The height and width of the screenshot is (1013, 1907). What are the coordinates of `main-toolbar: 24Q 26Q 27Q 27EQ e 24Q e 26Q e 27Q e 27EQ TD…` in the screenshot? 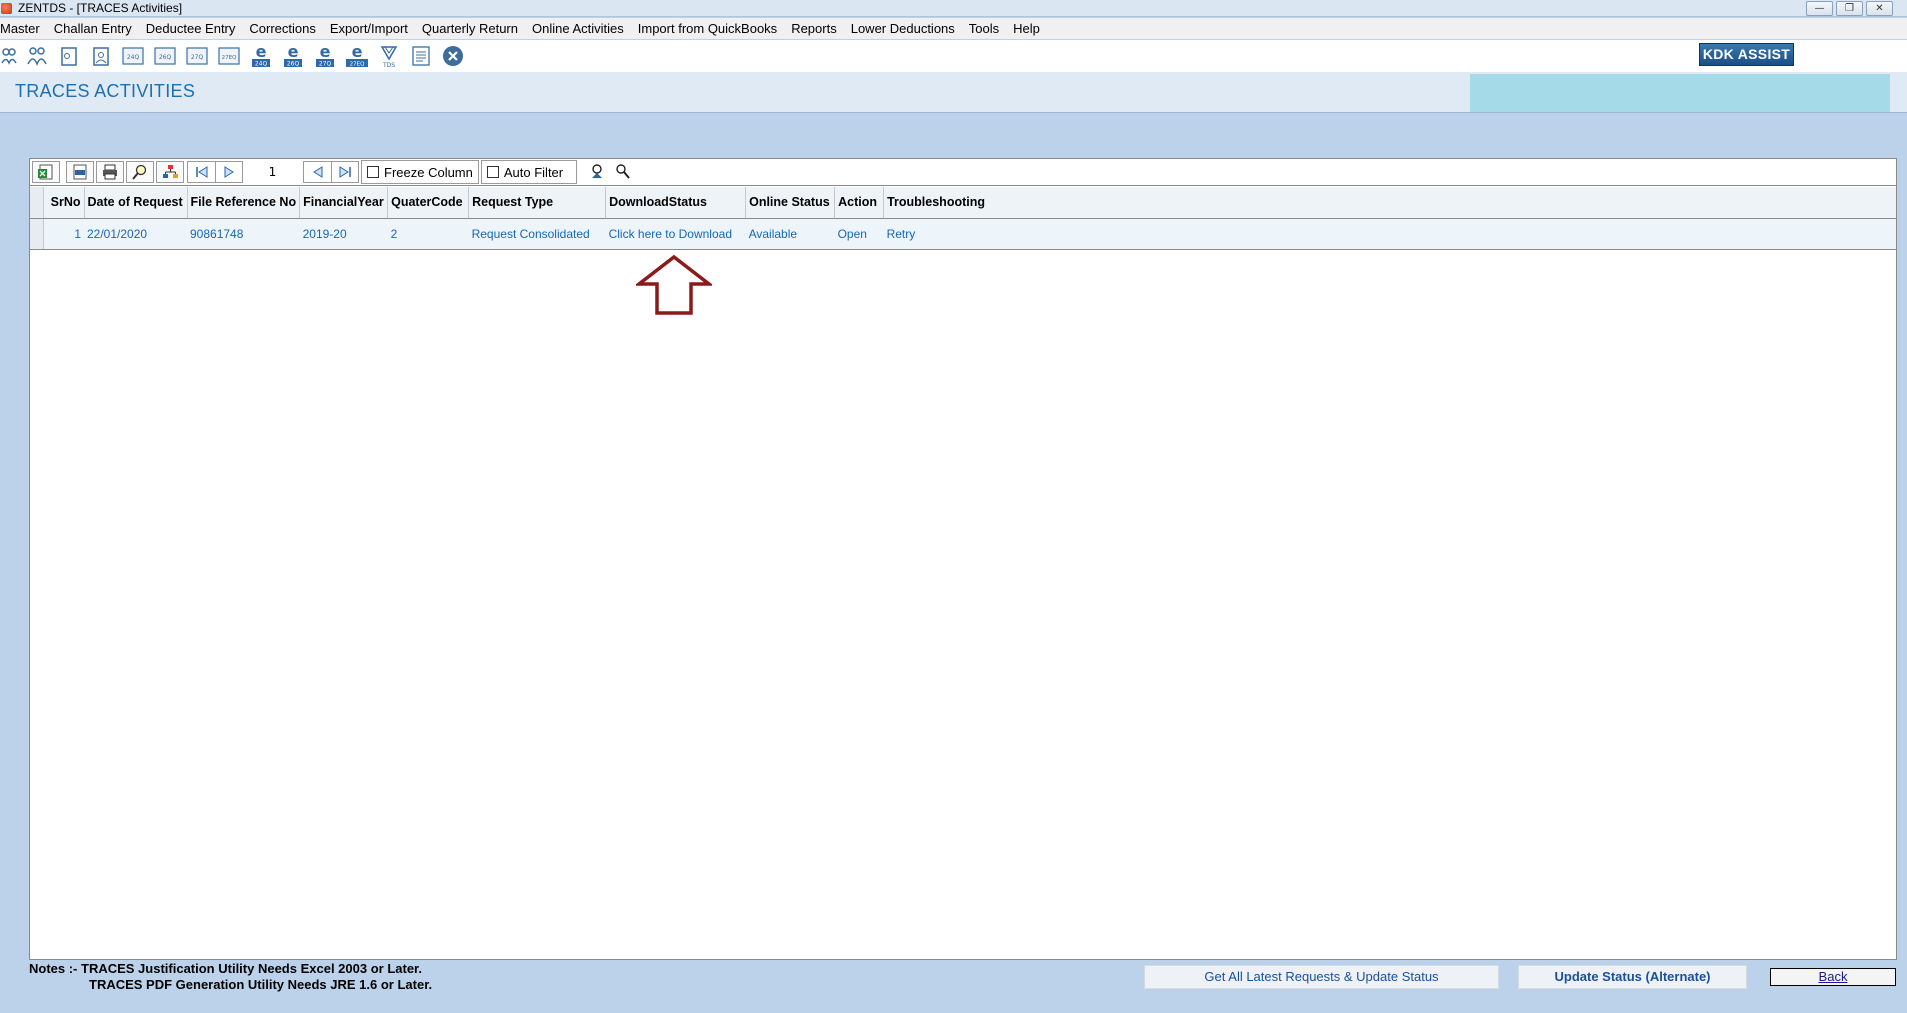 It's located at (953, 56).